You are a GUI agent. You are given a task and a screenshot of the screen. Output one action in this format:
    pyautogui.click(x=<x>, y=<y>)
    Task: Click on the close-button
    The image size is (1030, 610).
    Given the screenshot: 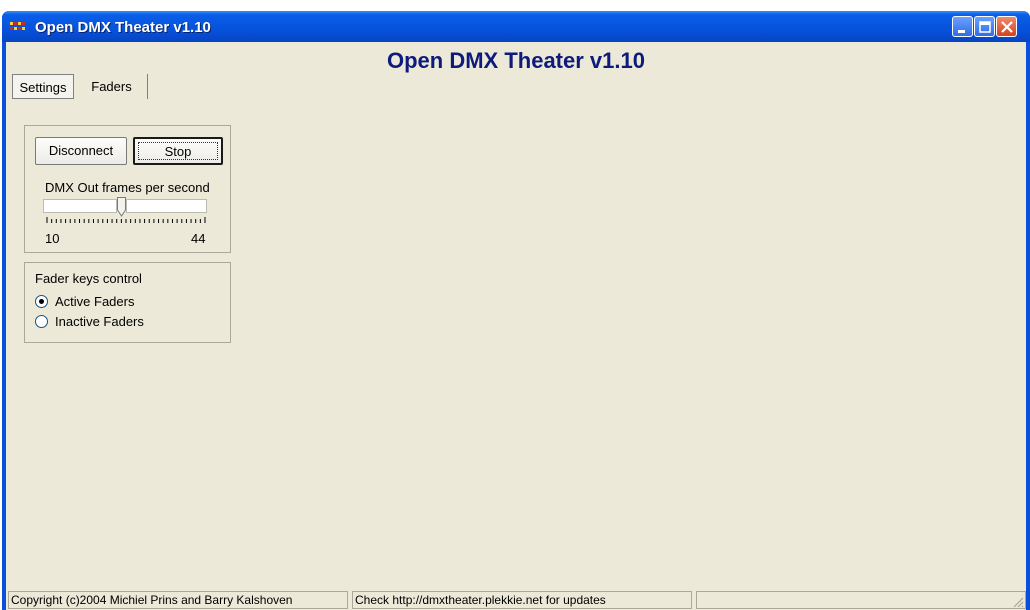 What is the action you would take?
    pyautogui.click(x=1006, y=26)
    